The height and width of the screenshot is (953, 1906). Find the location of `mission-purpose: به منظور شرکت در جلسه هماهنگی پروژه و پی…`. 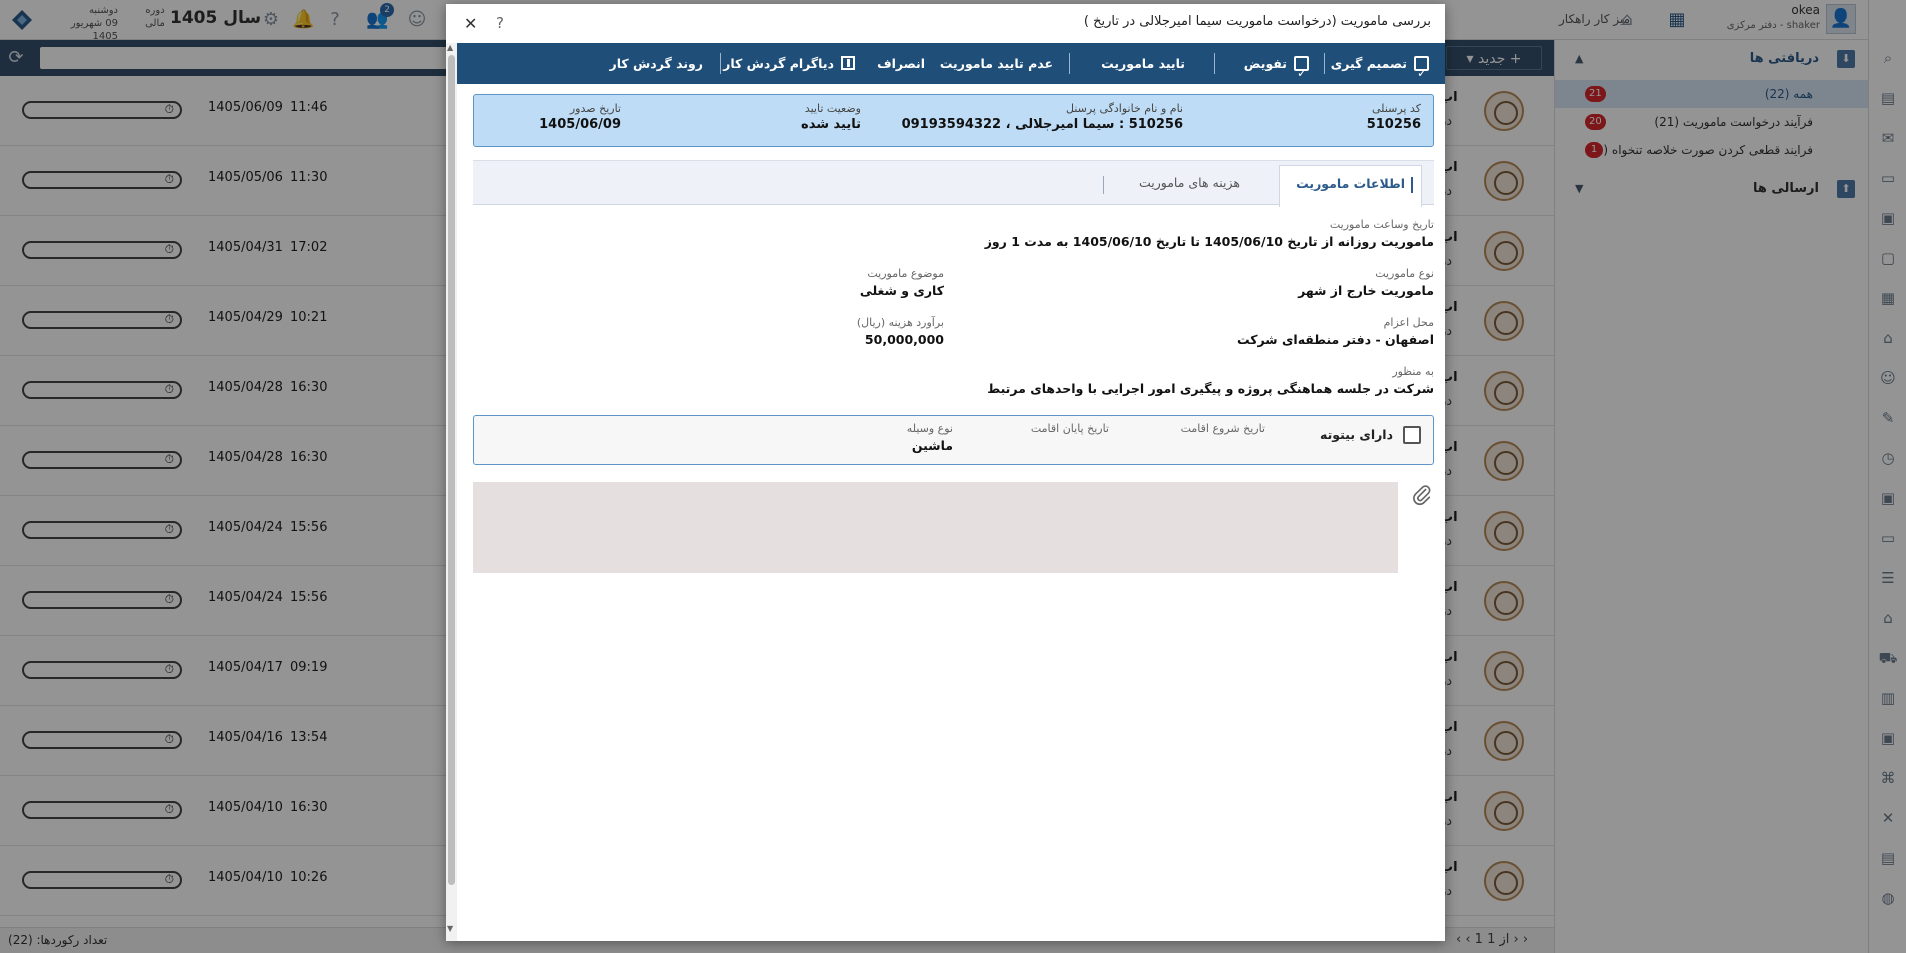

mission-purpose: به منظور شرکت در جلسه هماهنگی پروژه و پی… is located at coordinates (1210, 380).